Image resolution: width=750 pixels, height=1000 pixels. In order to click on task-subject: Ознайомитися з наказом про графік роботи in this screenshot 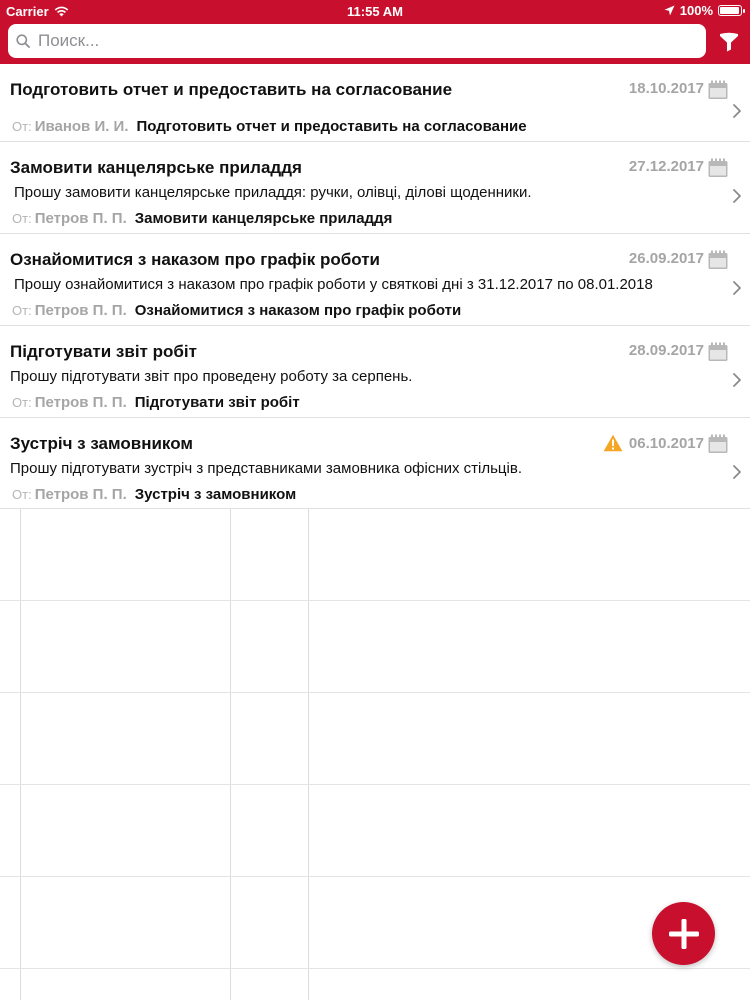, I will do `click(298, 310)`.